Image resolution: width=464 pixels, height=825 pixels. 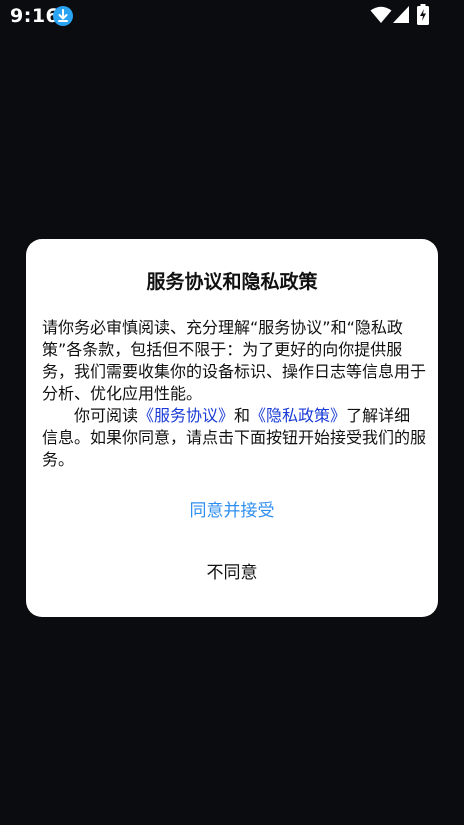 What do you see at coordinates (381, 14) in the screenshot?
I see `wifi-icon` at bounding box center [381, 14].